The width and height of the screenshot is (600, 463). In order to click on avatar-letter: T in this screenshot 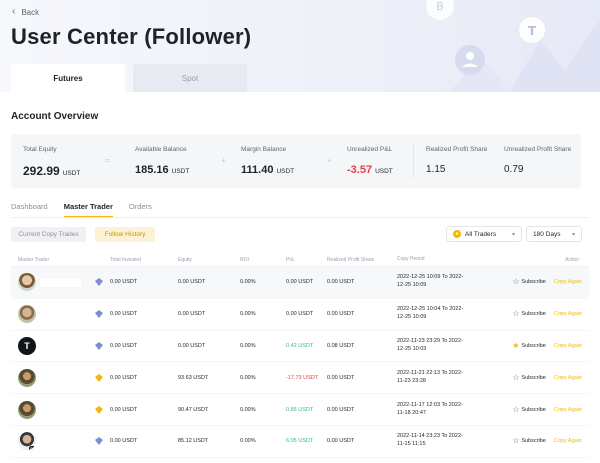, I will do `click(27, 345)`.